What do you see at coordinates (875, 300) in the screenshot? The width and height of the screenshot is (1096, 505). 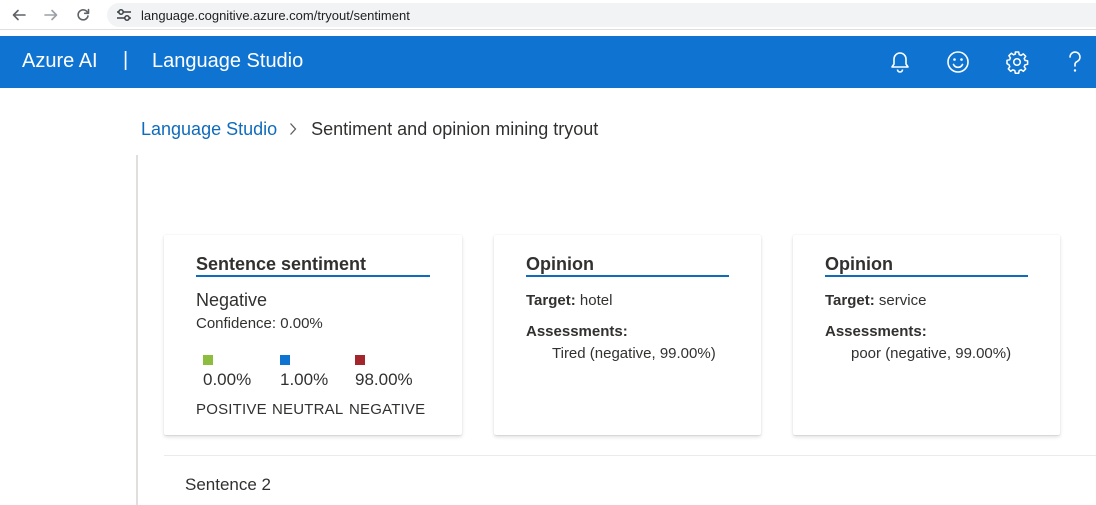 I see `opinion-target: Target: service` at bounding box center [875, 300].